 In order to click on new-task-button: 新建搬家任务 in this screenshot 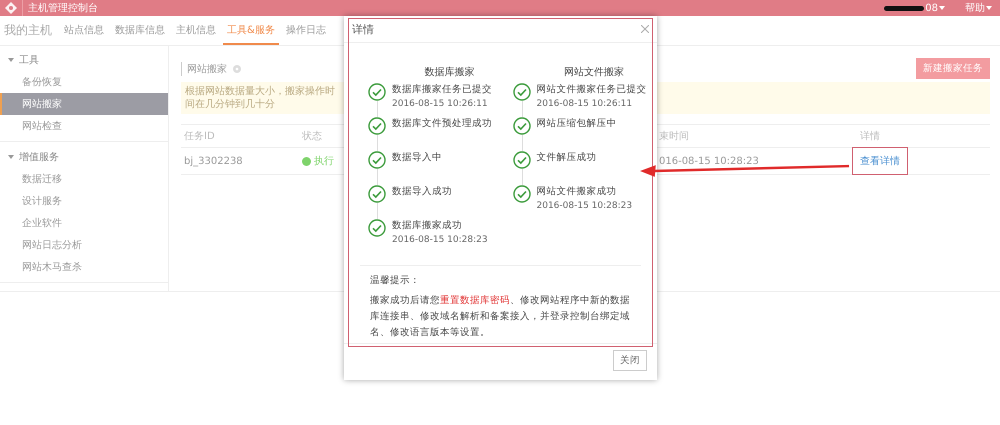, I will do `click(953, 68)`.